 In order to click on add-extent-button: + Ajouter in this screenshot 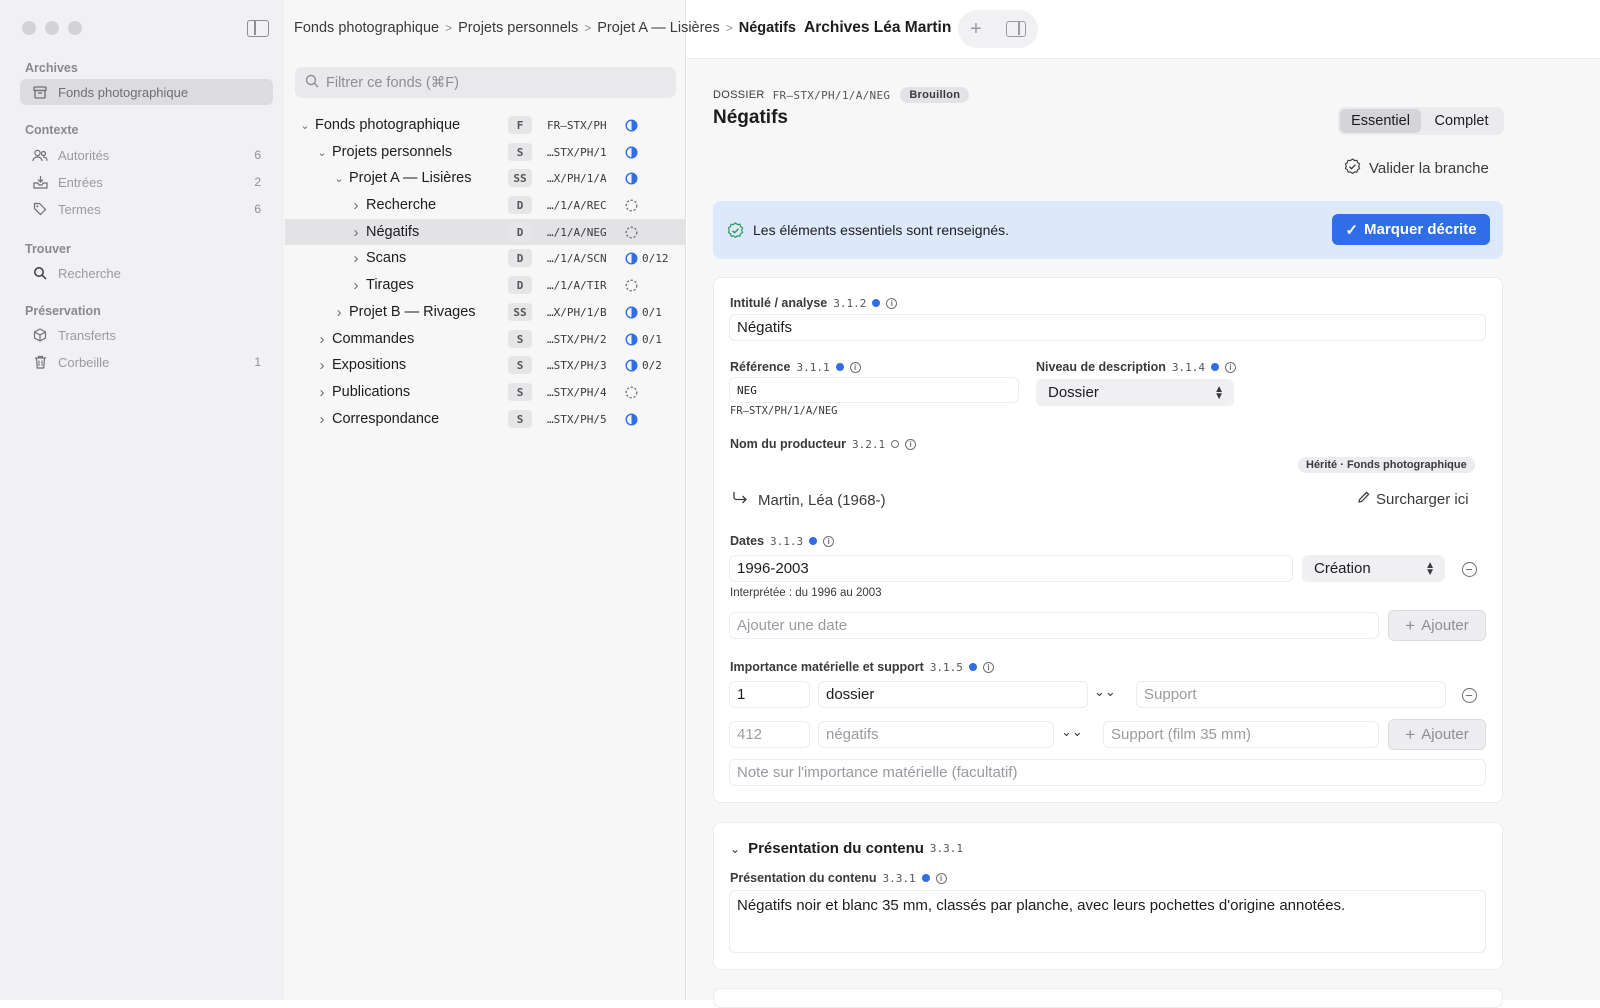, I will do `click(1437, 734)`.